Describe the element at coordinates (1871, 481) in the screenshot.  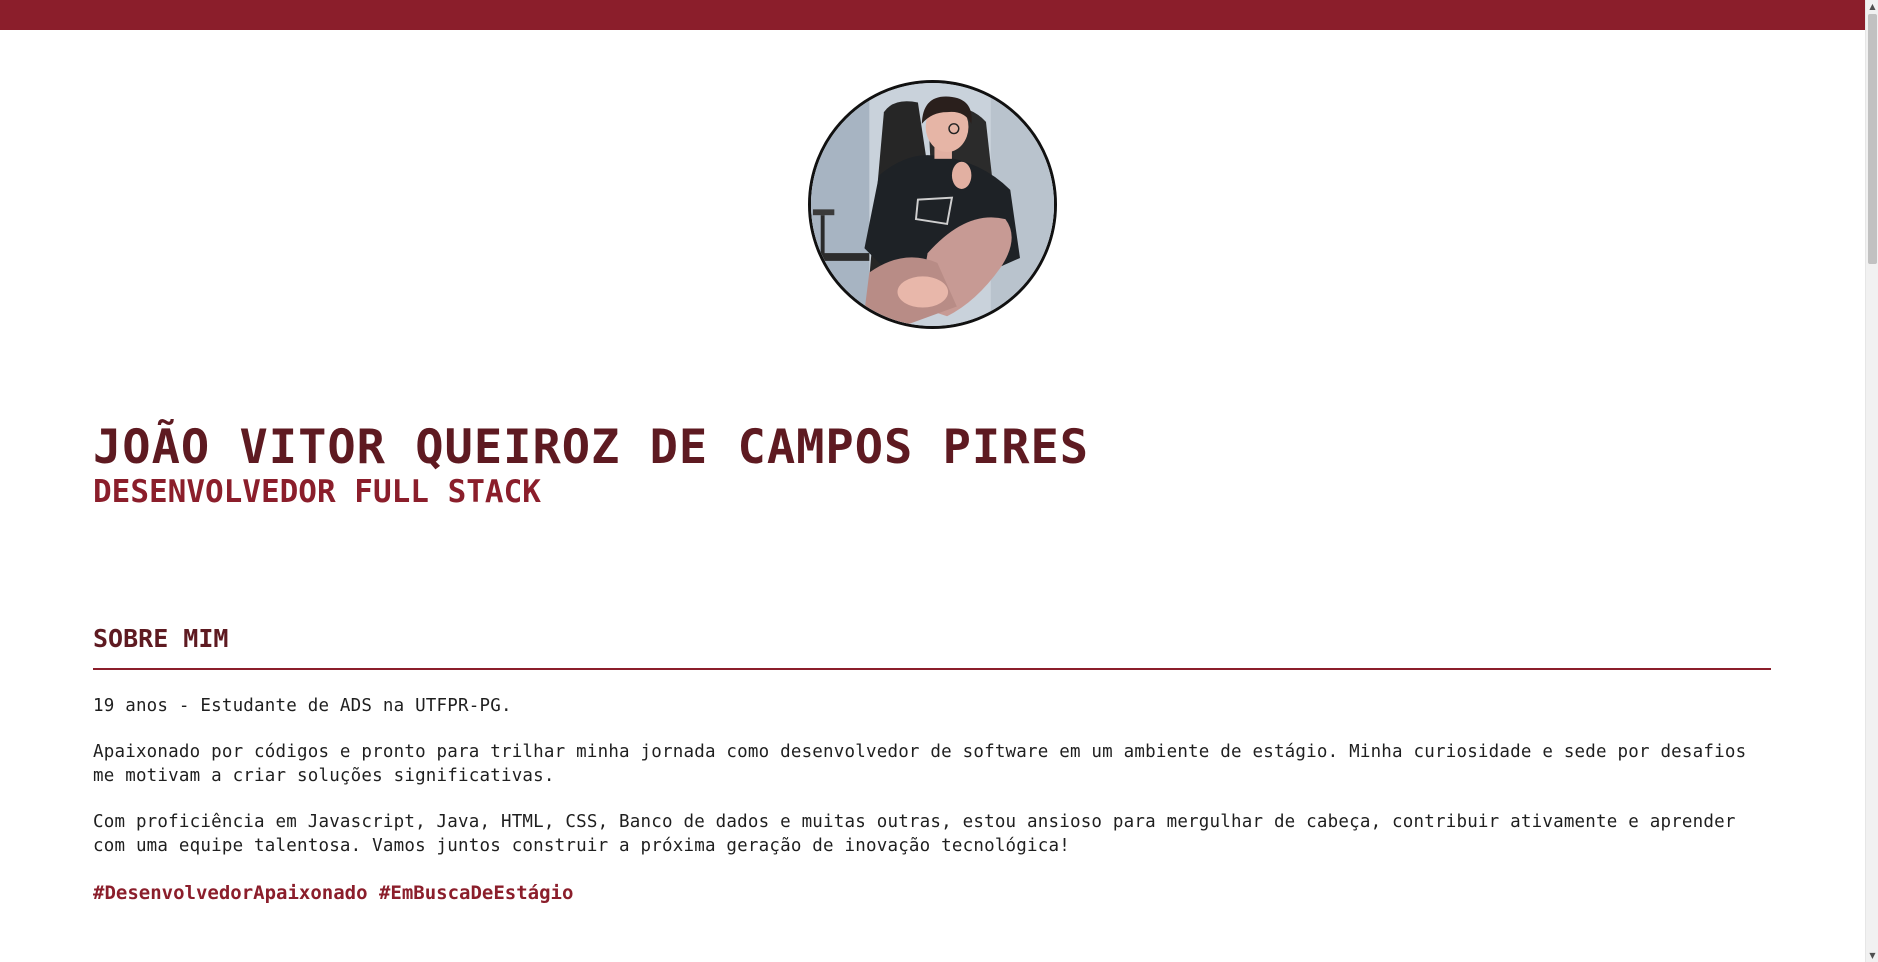
I see `vertical-scrollbar: ▲ ▼` at that location.